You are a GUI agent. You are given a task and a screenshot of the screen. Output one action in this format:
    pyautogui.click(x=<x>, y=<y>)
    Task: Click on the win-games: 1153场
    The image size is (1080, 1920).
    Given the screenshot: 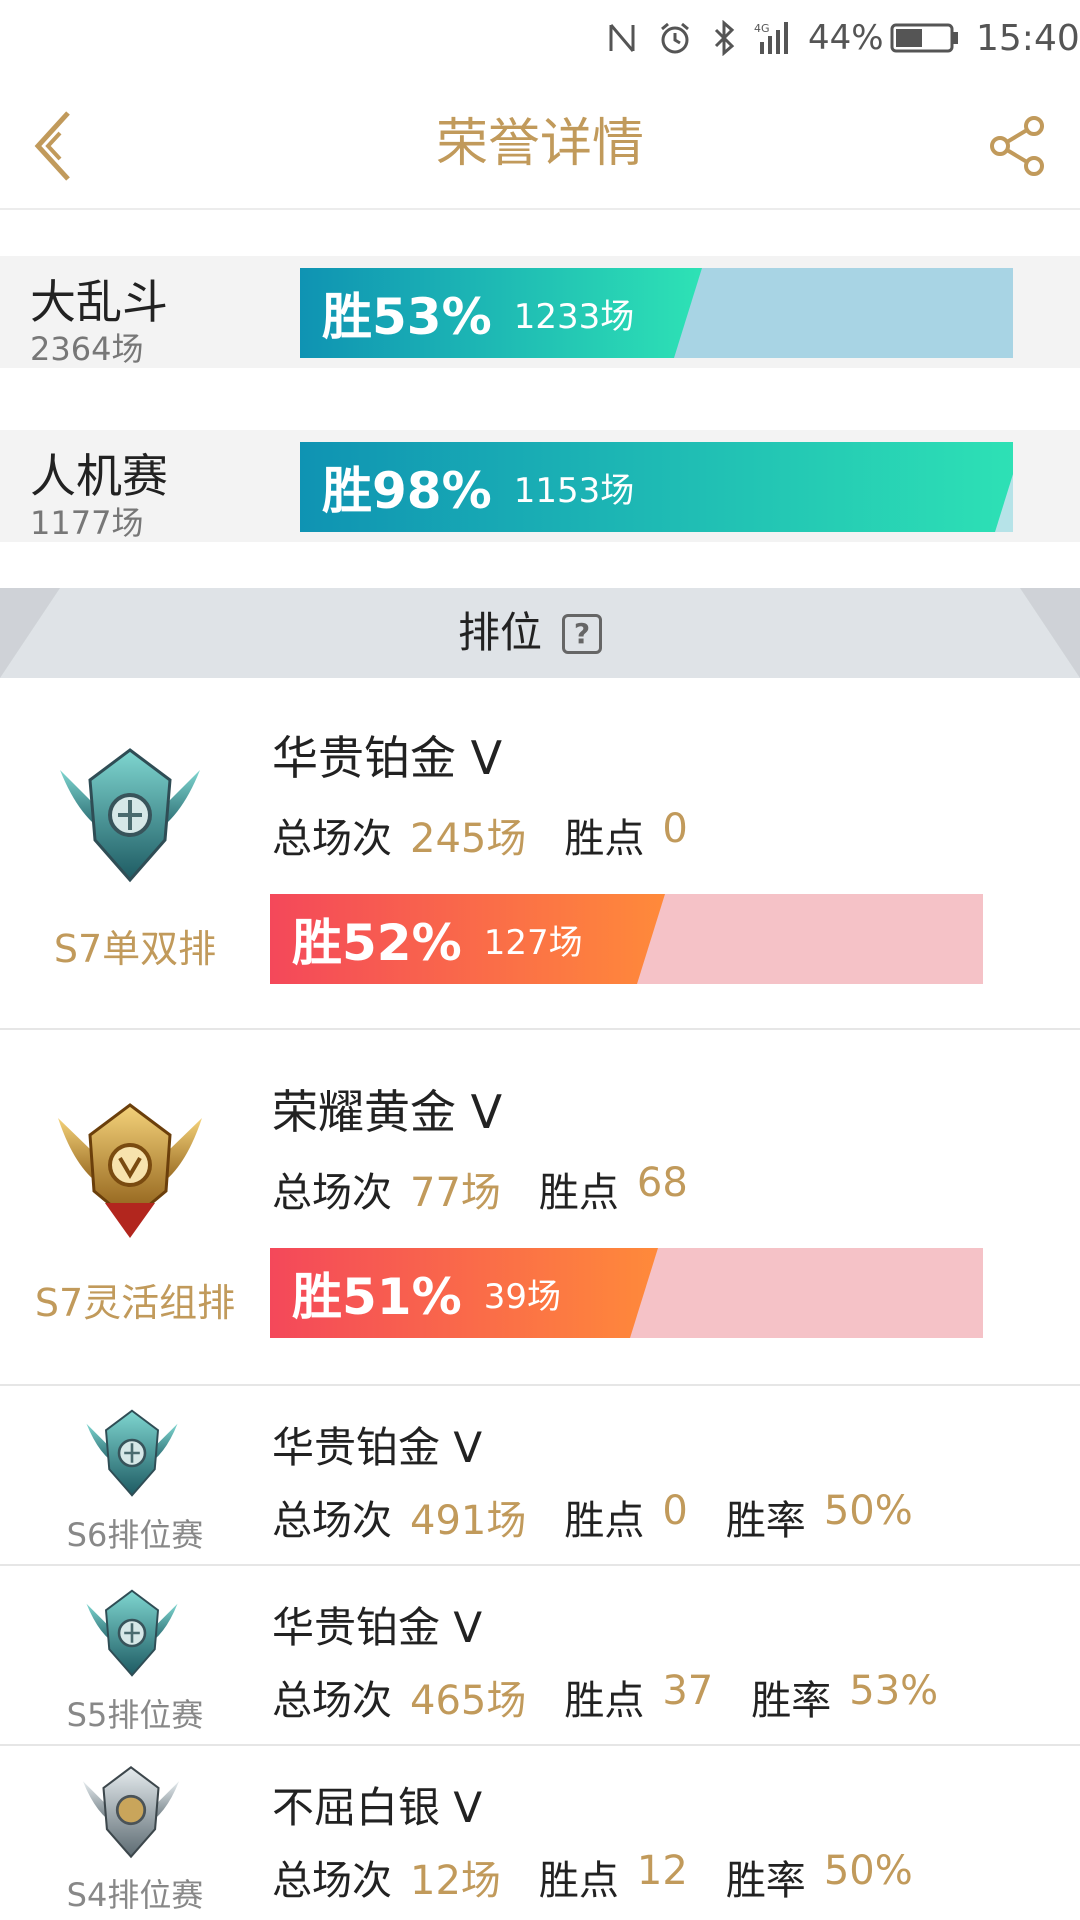 What is the action you would take?
    pyautogui.click(x=574, y=490)
    